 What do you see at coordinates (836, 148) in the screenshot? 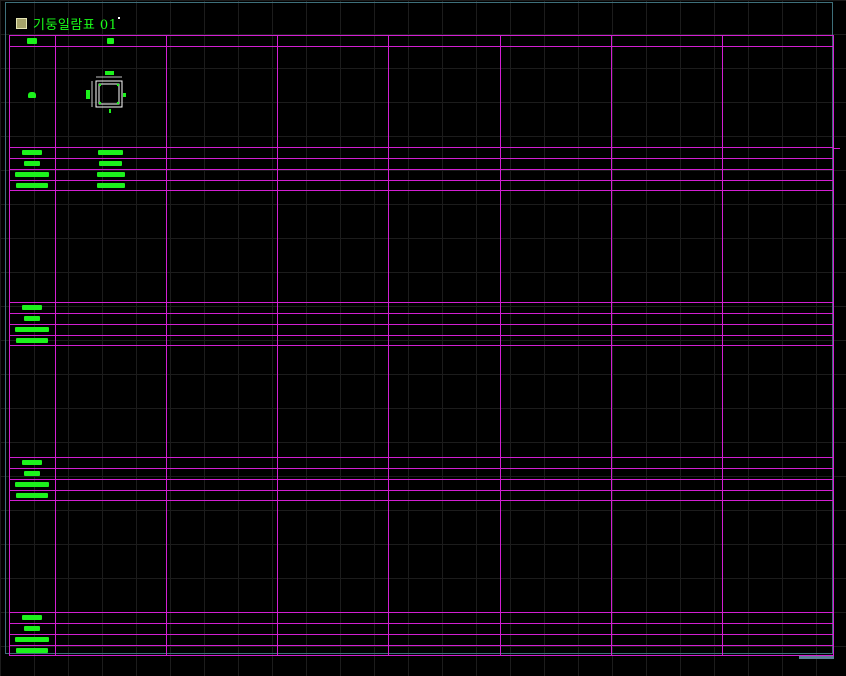
I see `table-line-stub` at bounding box center [836, 148].